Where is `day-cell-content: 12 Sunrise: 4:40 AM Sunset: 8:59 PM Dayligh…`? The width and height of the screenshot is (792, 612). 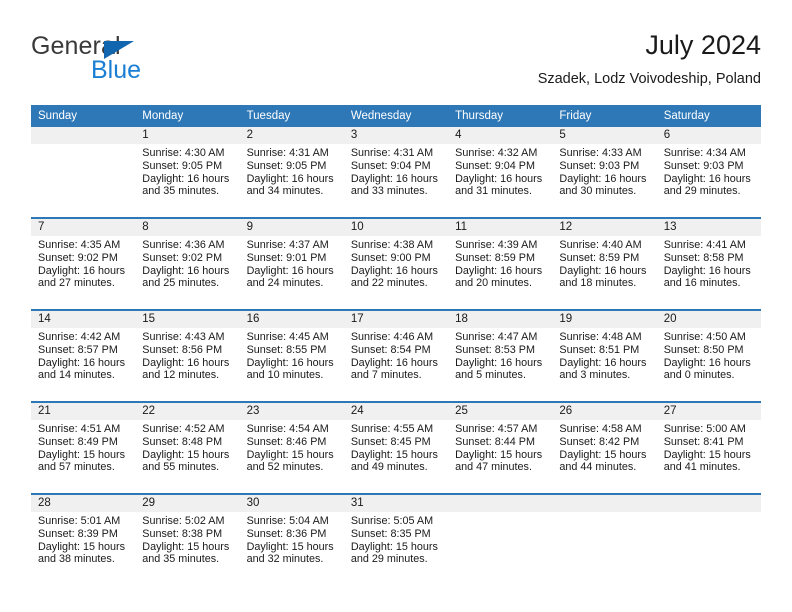
day-cell-content: 12 Sunrise: 4:40 AM Sunset: 8:59 PM Dayligh… is located at coordinates (604, 264).